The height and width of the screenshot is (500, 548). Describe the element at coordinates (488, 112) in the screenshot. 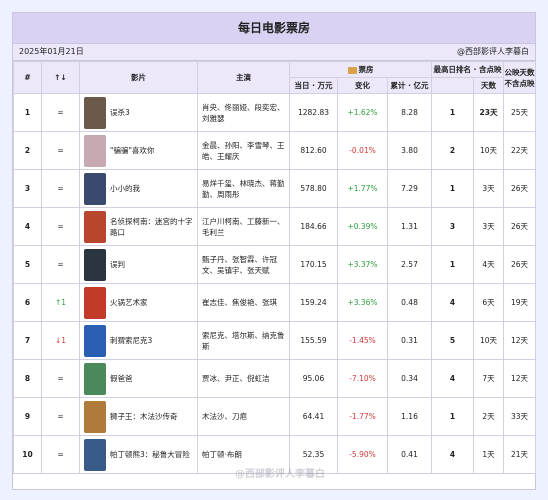

I see `row-days: 23天` at that location.